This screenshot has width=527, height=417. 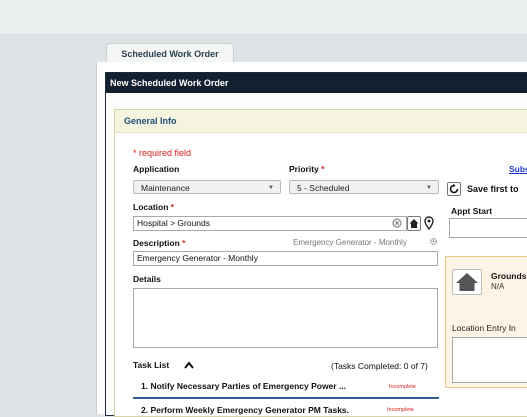 What do you see at coordinates (156, 169) in the screenshot?
I see `application-label: Application` at bounding box center [156, 169].